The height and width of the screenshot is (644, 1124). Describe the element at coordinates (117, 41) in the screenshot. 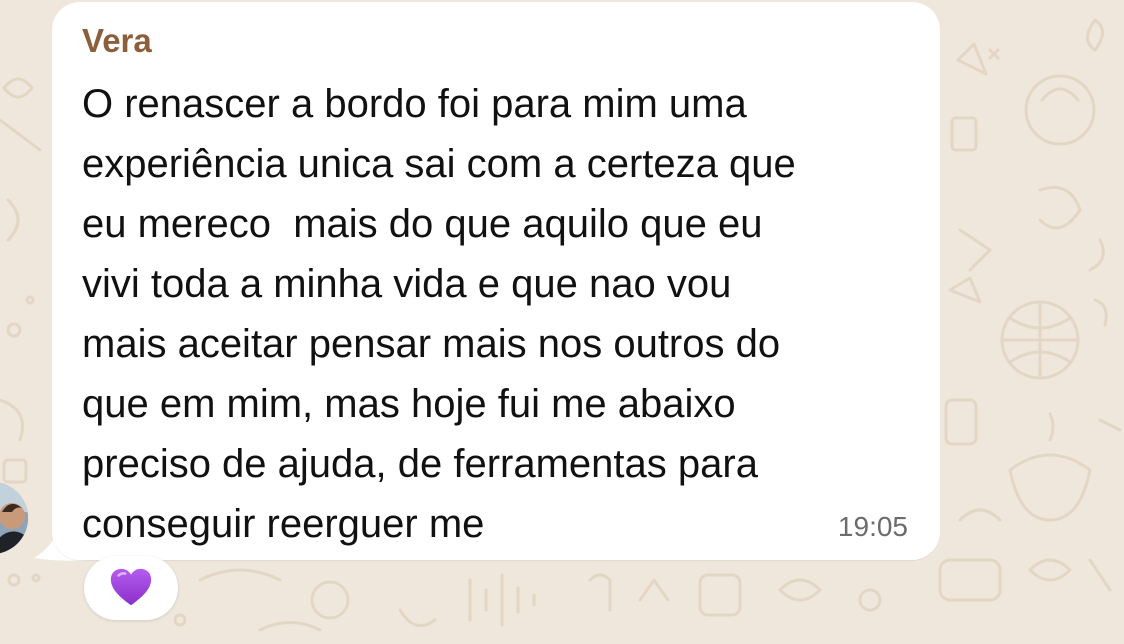

I see `sender-name: Vera` at that location.